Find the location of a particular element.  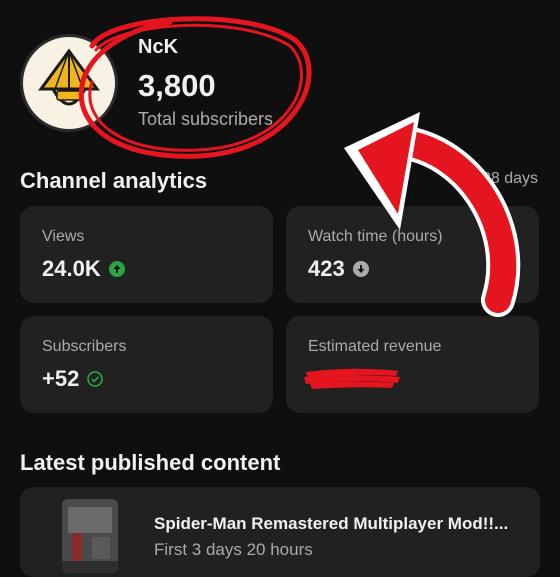

channel-name: NcK is located at coordinates (158, 47).